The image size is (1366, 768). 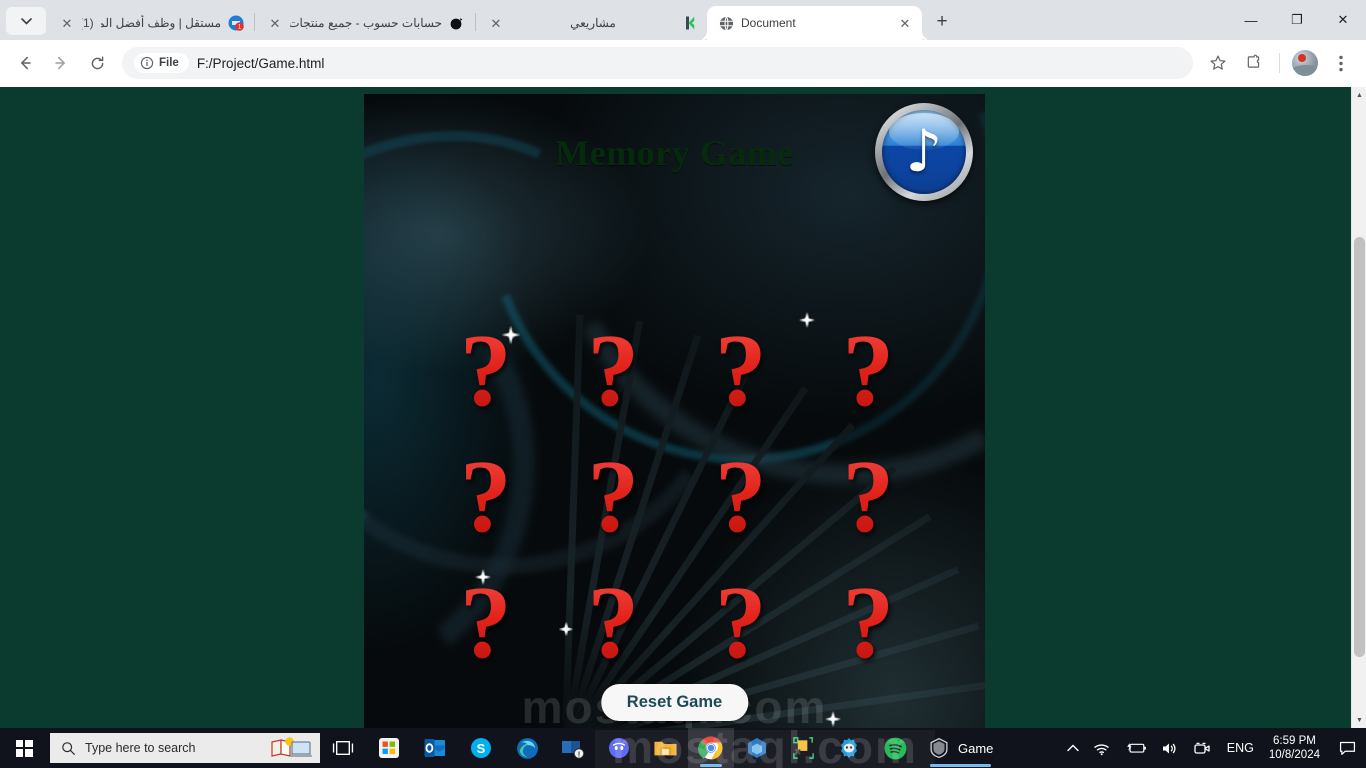 I want to click on toolbox-icon, so click(x=803, y=748).